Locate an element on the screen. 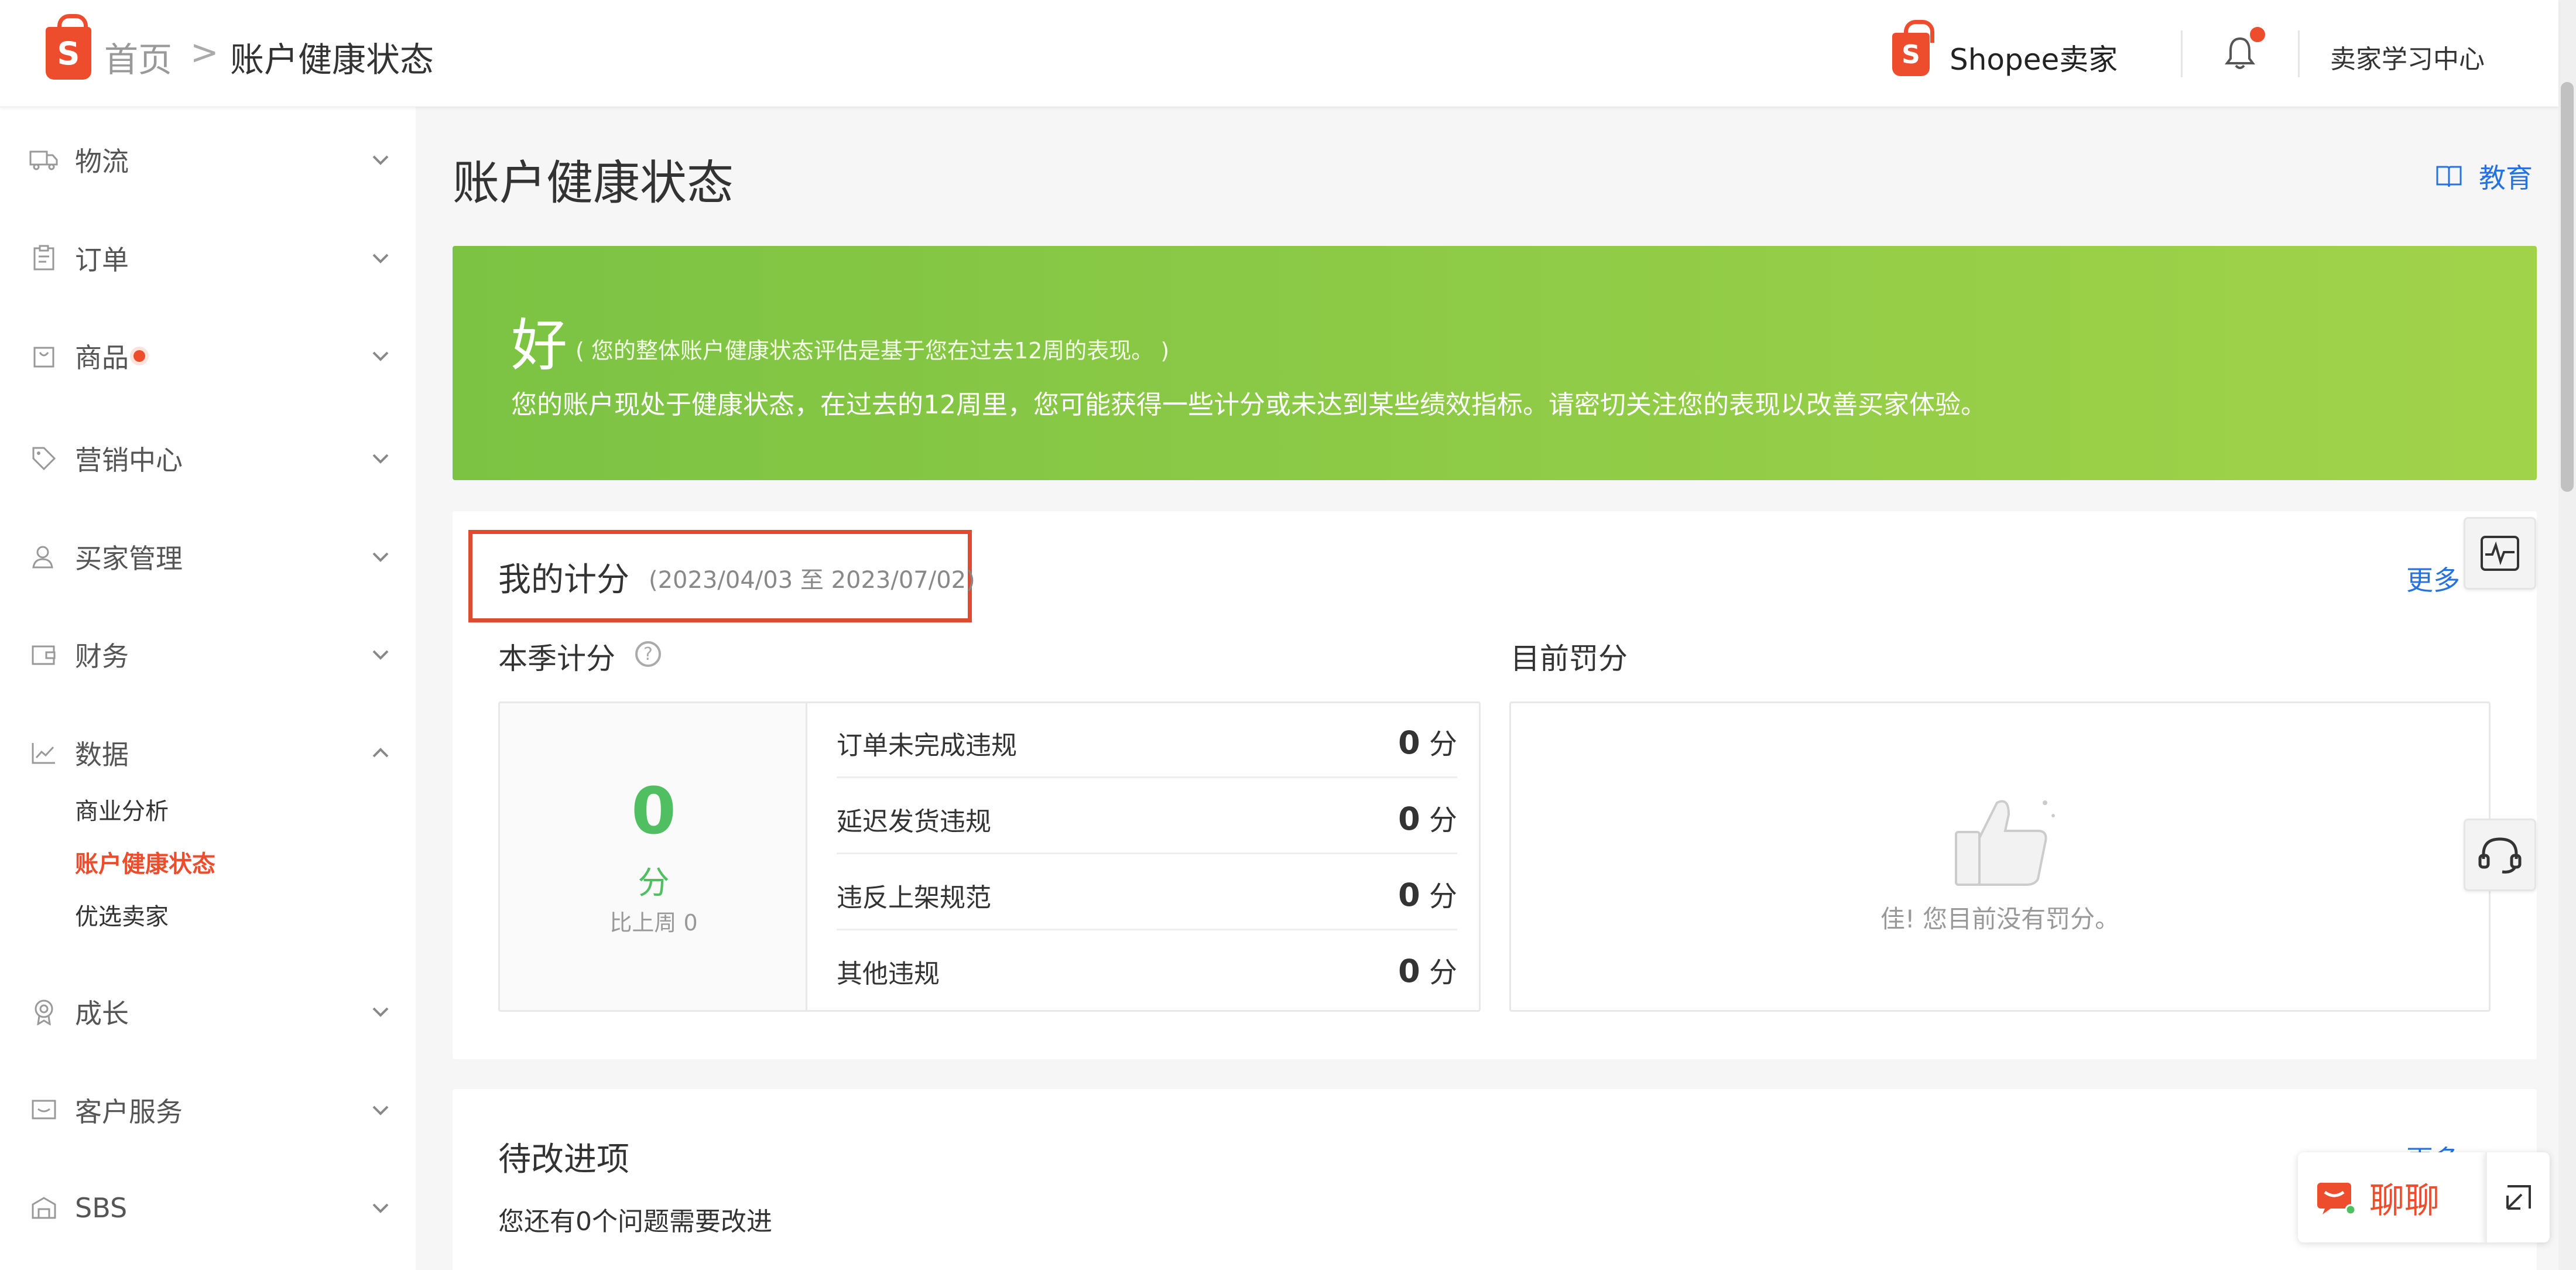 This screenshot has width=2576, height=1270. clipboard-icon is located at coordinates (44, 258).